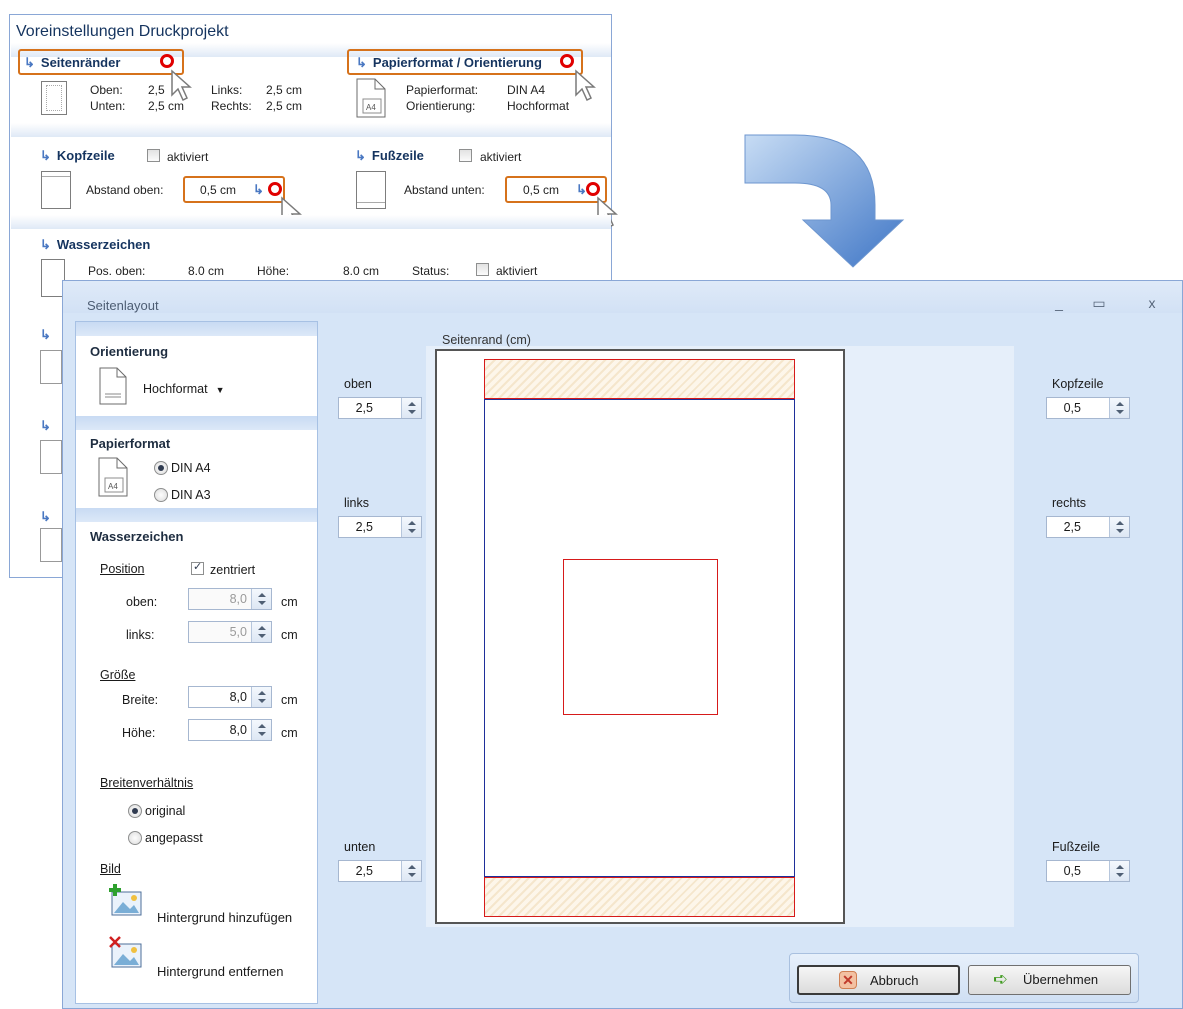 This screenshot has width=1183, height=1009. Describe the element at coordinates (161, 468) in the screenshot. I see `paper-a4-radio` at that location.